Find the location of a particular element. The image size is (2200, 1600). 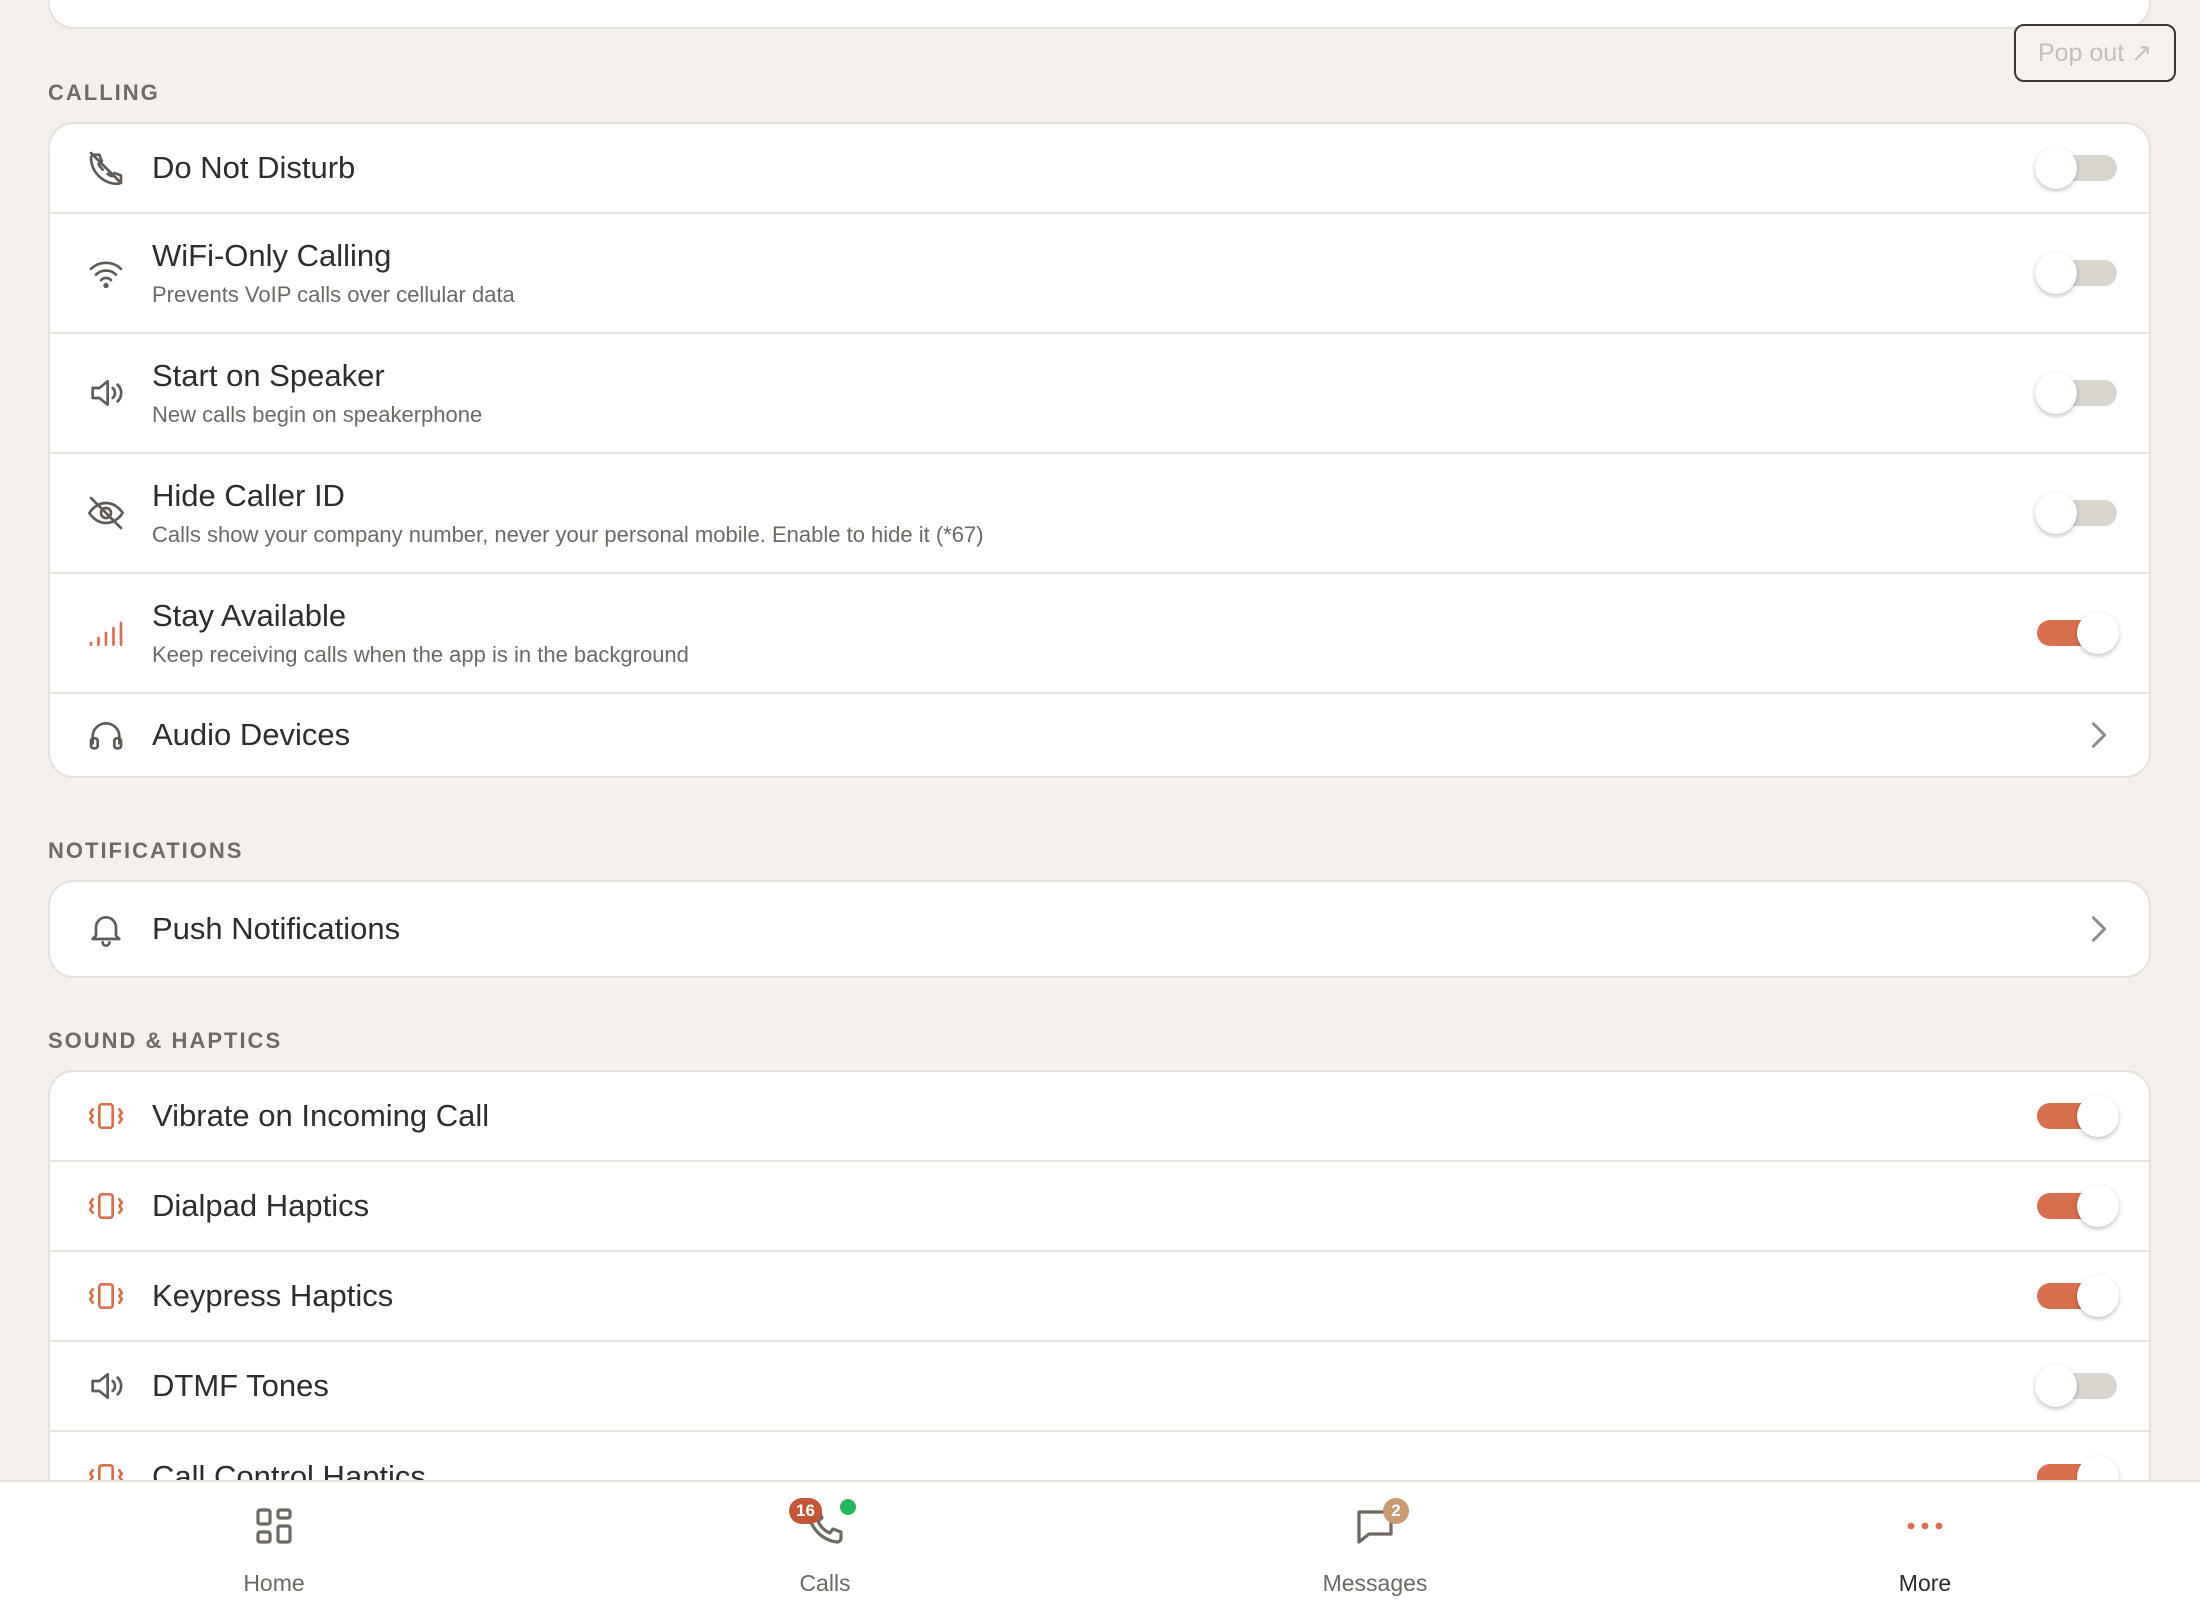

more-dots-icon is located at coordinates (1925, 1526).